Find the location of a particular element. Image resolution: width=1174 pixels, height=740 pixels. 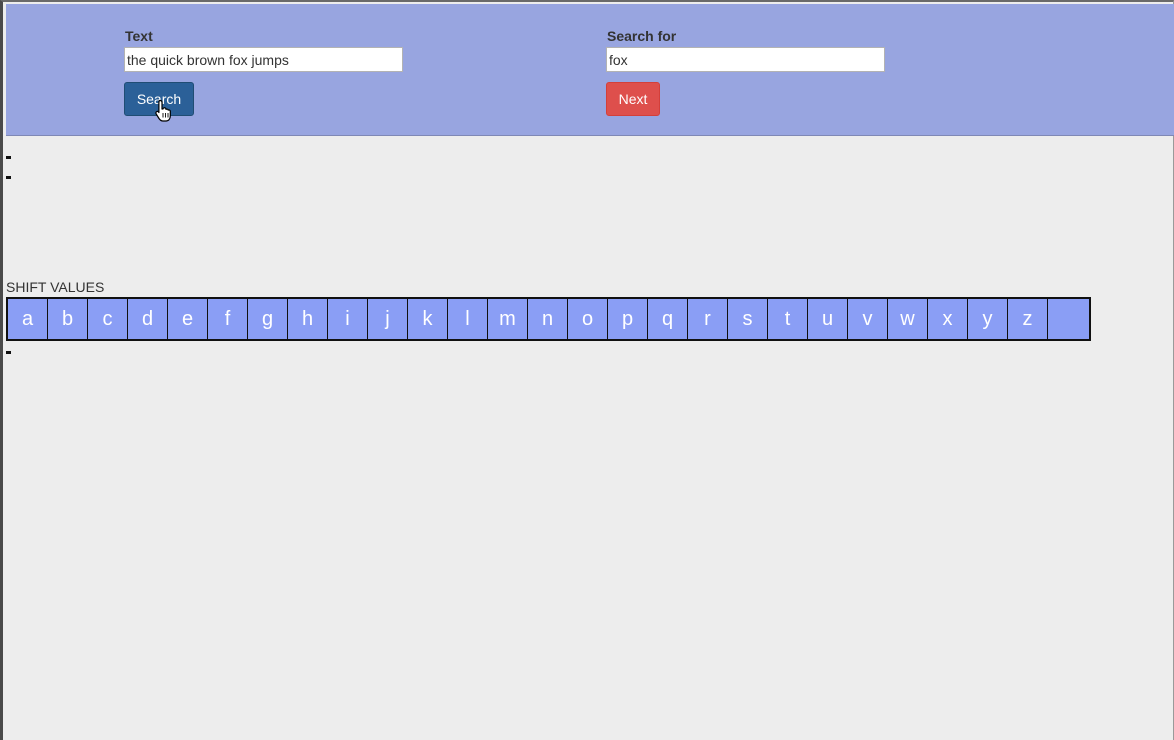

search-for-label: Search for is located at coordinates (642, 36).